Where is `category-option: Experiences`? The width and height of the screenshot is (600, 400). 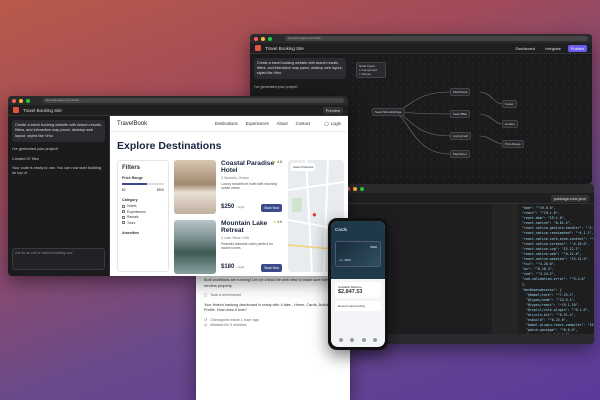 category-option: Experiences is located at coordinates (136, 211).